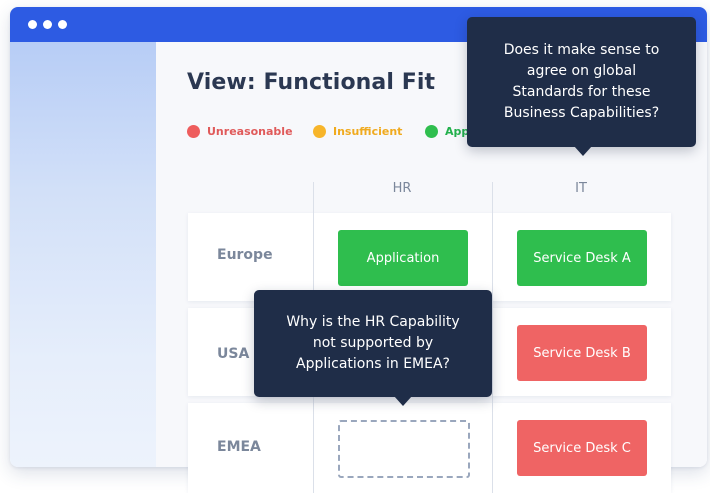 The width and height of the screenshot is (710, 493). I want to click on tooltip-line: agree on global, so click(581, 71).